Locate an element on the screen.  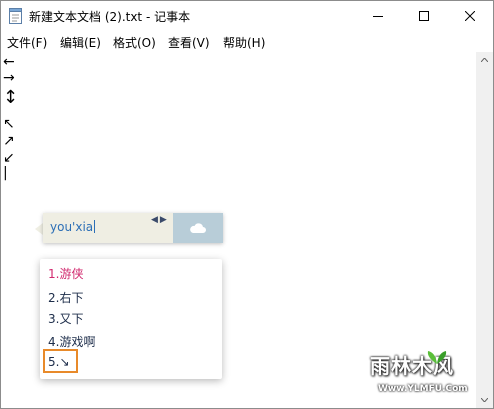
ime-composition-text: you'xia is located at coordinates (73, 227).